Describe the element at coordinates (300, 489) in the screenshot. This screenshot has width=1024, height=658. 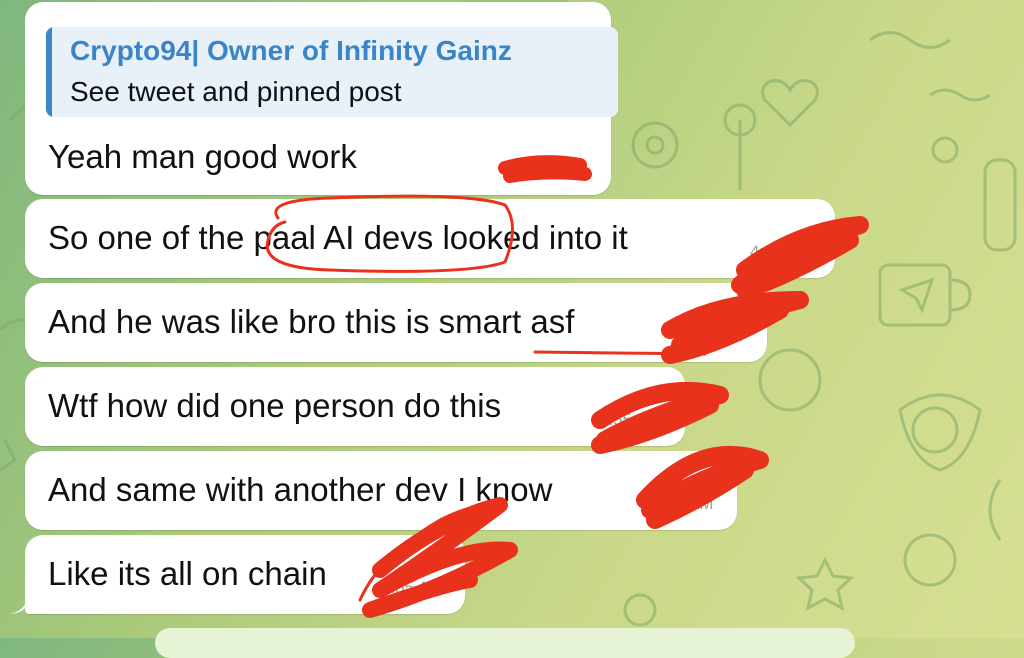
I see `message-text: And same with another dev I know` at that location.